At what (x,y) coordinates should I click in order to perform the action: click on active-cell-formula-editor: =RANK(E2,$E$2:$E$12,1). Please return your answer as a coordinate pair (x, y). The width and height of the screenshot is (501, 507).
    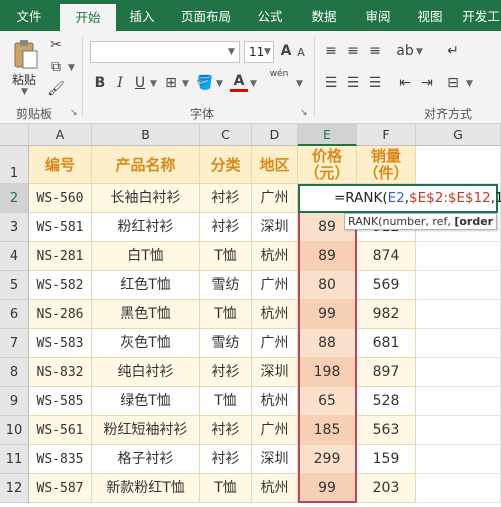
    Looking at the image, I should click on (399, 198).